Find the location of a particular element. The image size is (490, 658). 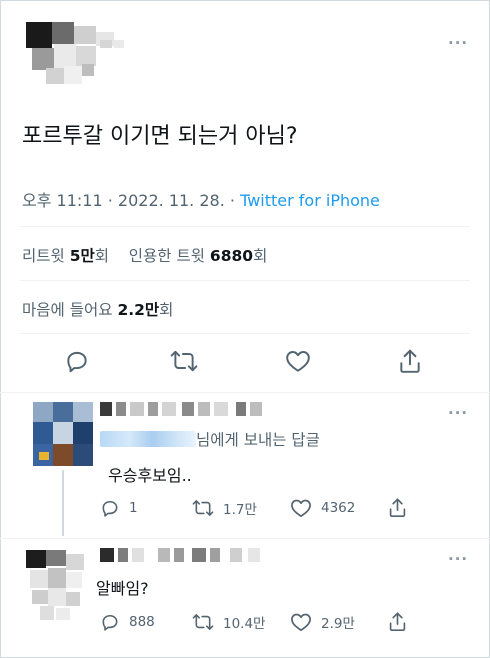

retweets-stat: 리트윗 5만회 is located at coordinates (65, 256).